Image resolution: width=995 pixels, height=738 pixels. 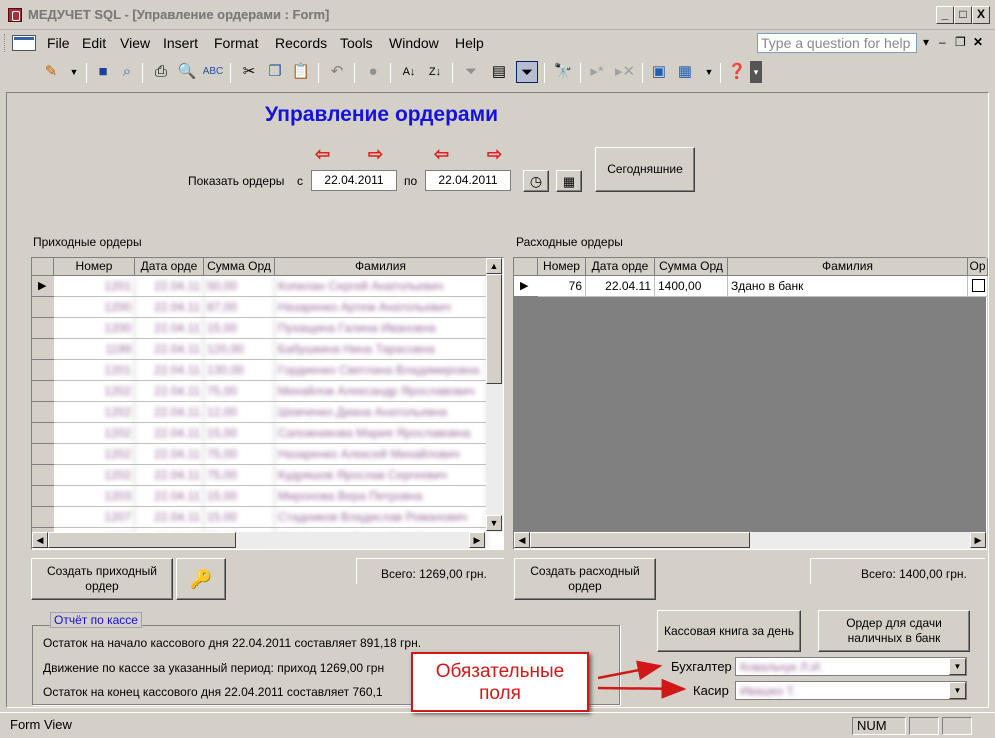 What do you see at coordinates (597, 72) in the screenshot?
I see `new-record-icon: ▸*` at bounding box center [597, 72].